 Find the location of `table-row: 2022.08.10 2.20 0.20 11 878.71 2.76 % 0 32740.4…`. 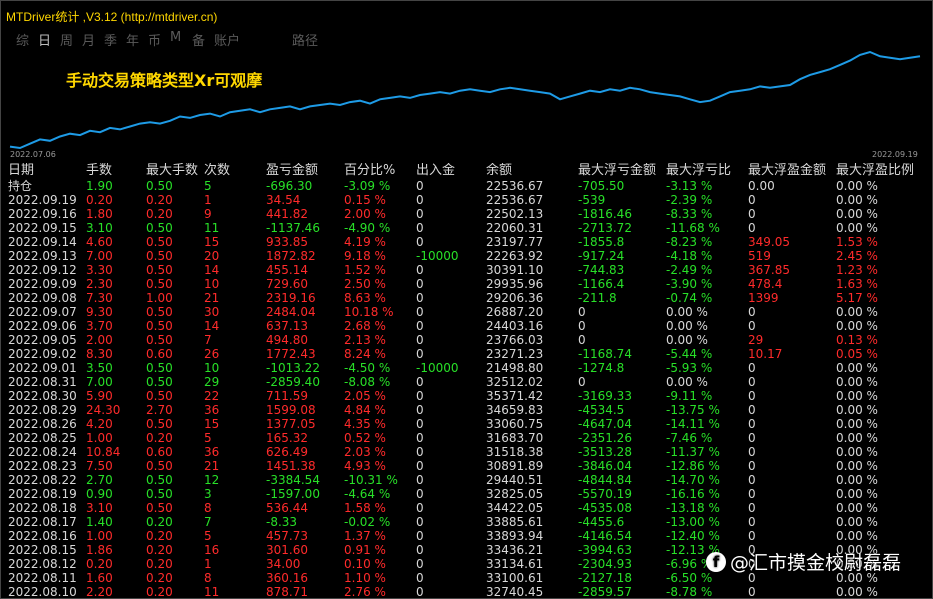

table-row: 2022.08.10 2.20 0.20 11 878.71 2.76 % 0 32740.4… is located at coordinates (465, 592).